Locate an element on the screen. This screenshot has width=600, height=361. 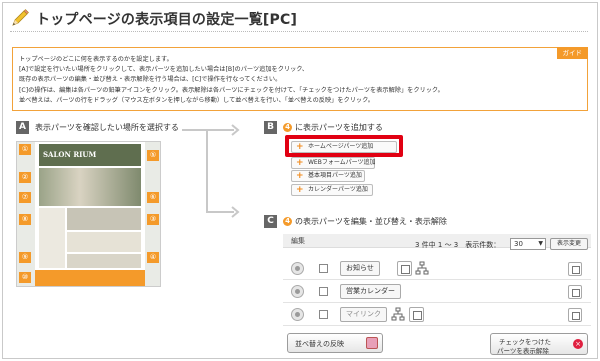
part-button: マイリンク is located at coordinates (363, 314).